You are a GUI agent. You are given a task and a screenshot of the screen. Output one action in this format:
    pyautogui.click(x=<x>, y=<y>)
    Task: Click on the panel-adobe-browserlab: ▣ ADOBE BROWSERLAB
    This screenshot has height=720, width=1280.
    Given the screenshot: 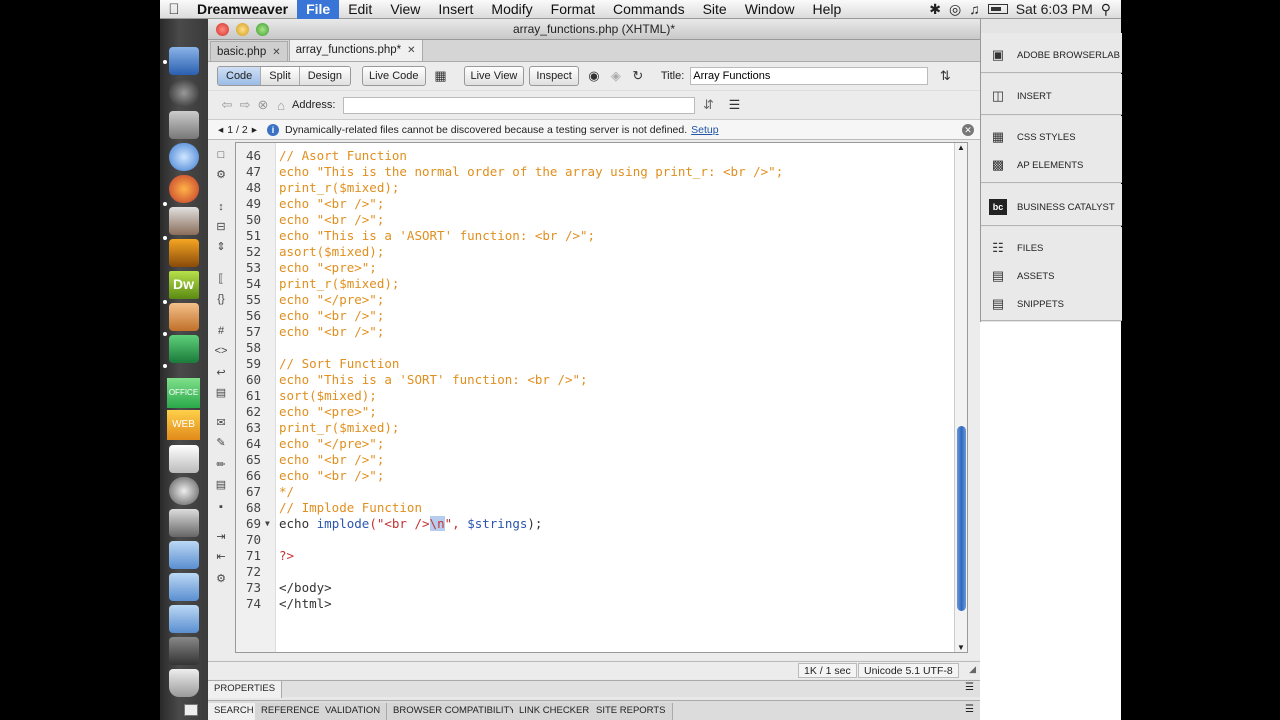 What is the action you would take?
    pyautogui.click(x=1054, y=55)
    